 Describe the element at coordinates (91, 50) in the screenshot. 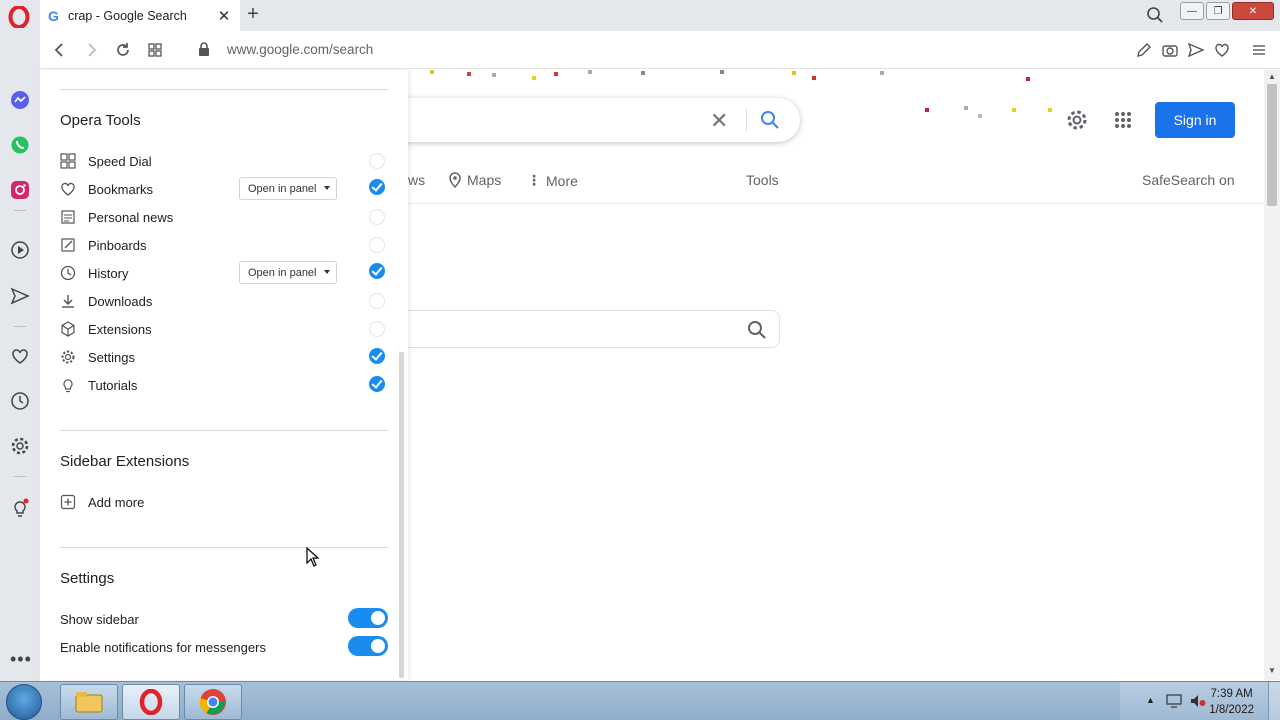

I see `forward-icon` at that location.